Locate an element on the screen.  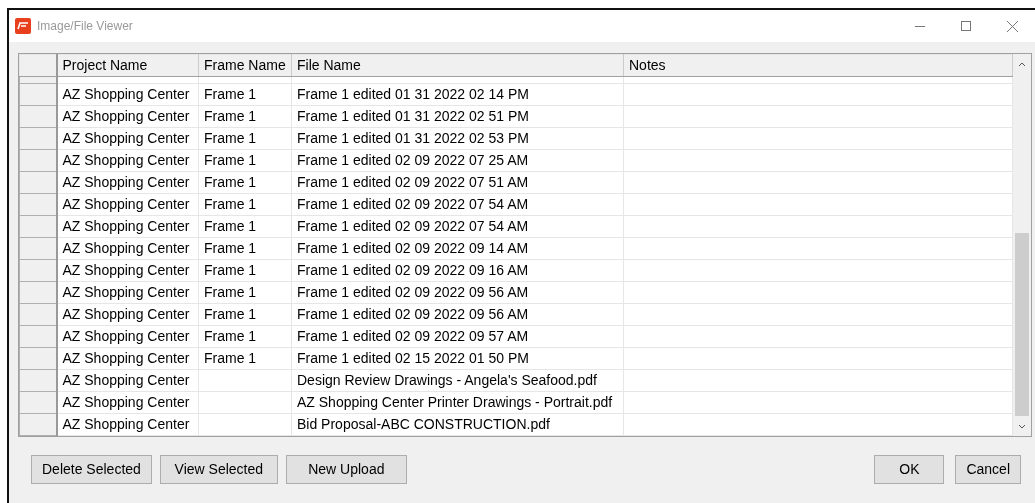
scroll-up-icon is located at coordinates (1022, 64).